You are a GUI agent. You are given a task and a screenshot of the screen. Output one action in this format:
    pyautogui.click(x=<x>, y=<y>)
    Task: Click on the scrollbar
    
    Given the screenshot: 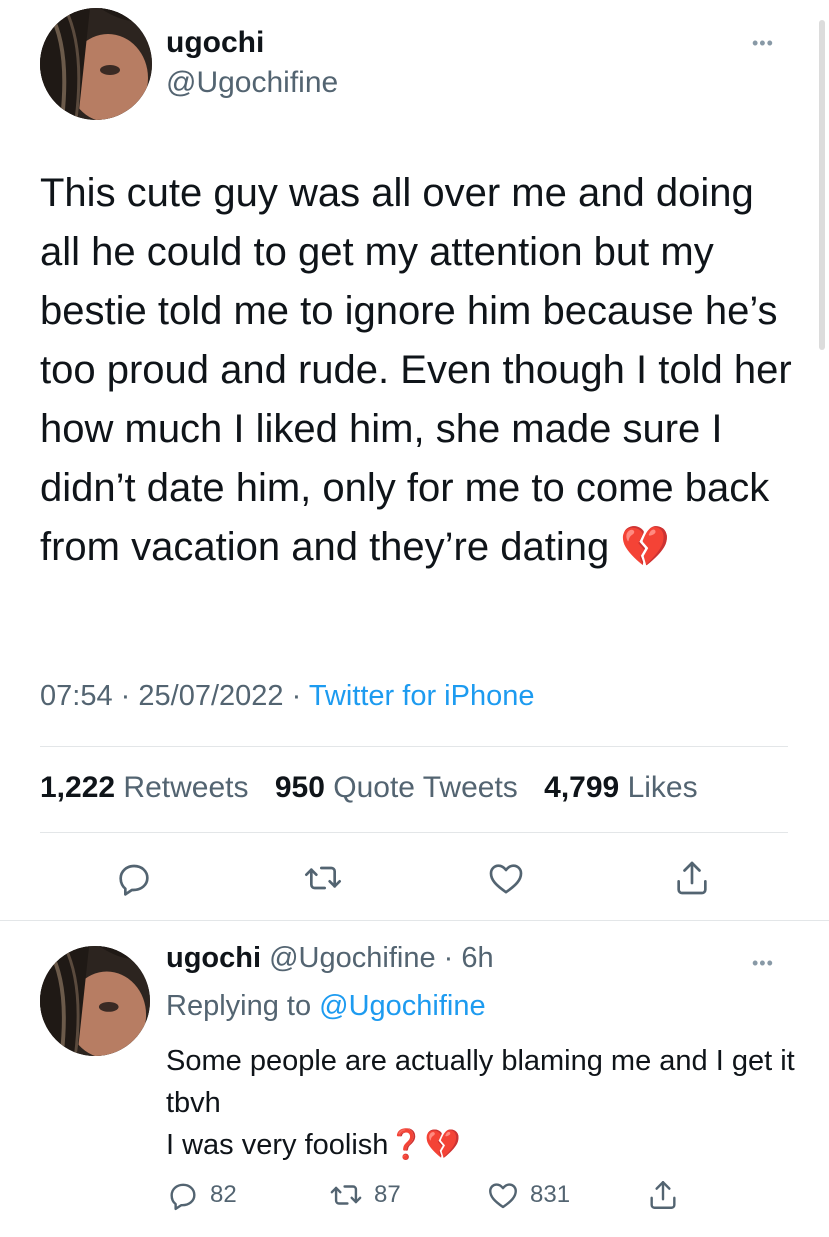 What is the action you would take?
    pyautogui.click(x=822, y=185)
    